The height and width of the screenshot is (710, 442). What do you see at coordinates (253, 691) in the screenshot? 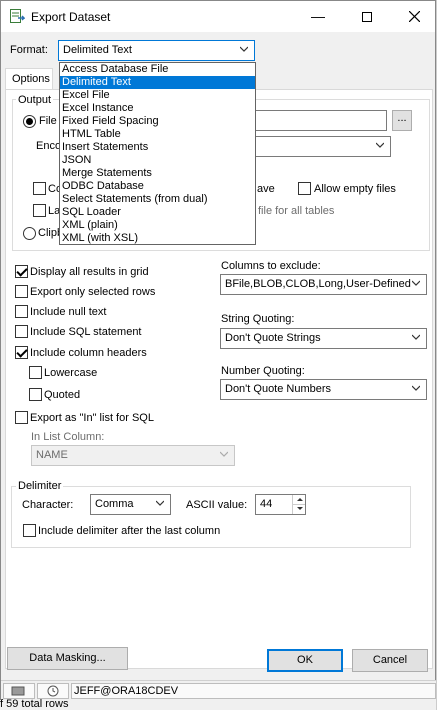
I see `connection-cell: JEFF@ORA18CDEV` at bounding box center [253, 691].